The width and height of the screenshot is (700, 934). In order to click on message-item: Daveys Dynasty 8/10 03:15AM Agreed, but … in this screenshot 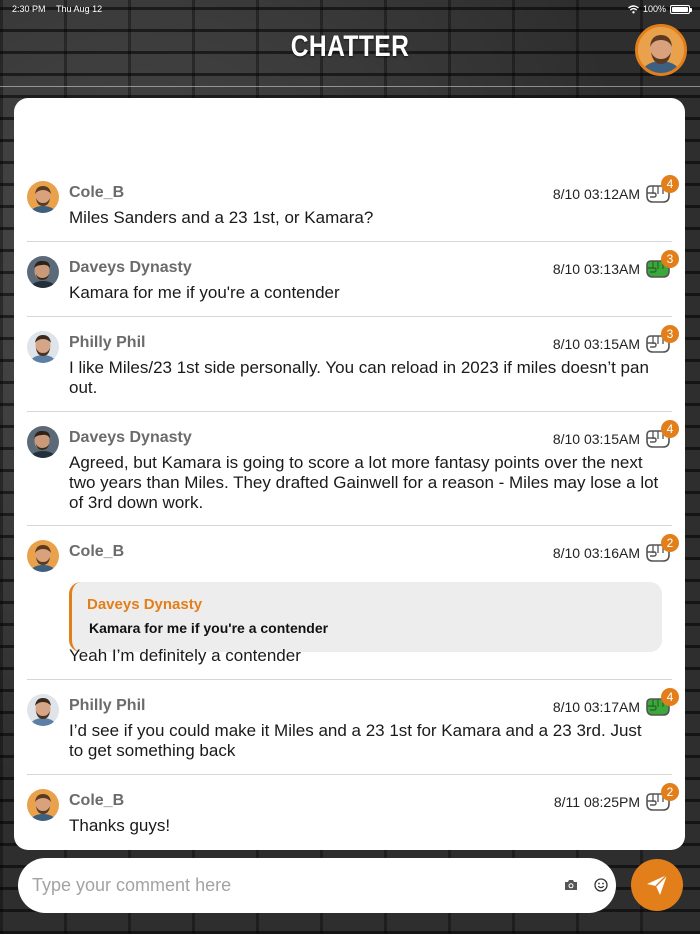, I will do `click(353, 473)`.